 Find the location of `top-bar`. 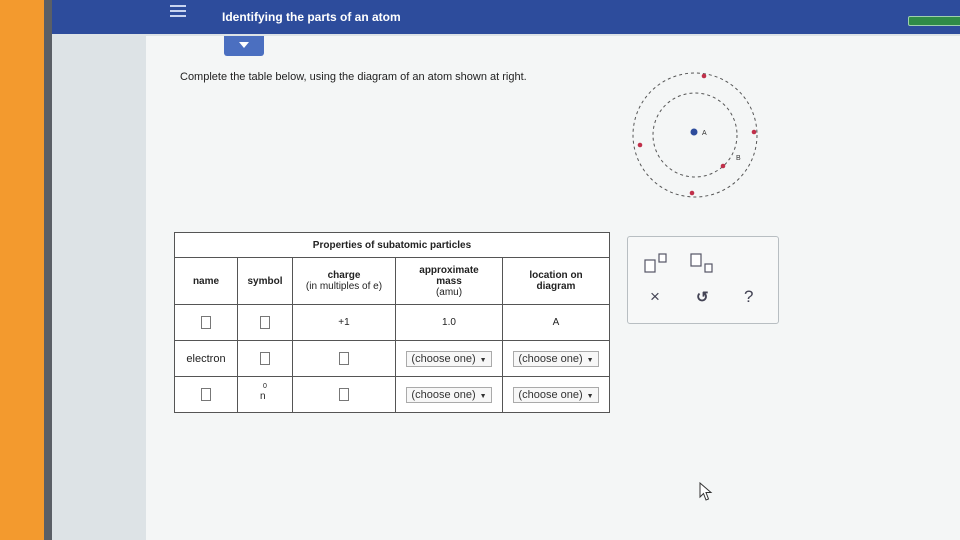

top-bar is located at coordinates (506, 17).